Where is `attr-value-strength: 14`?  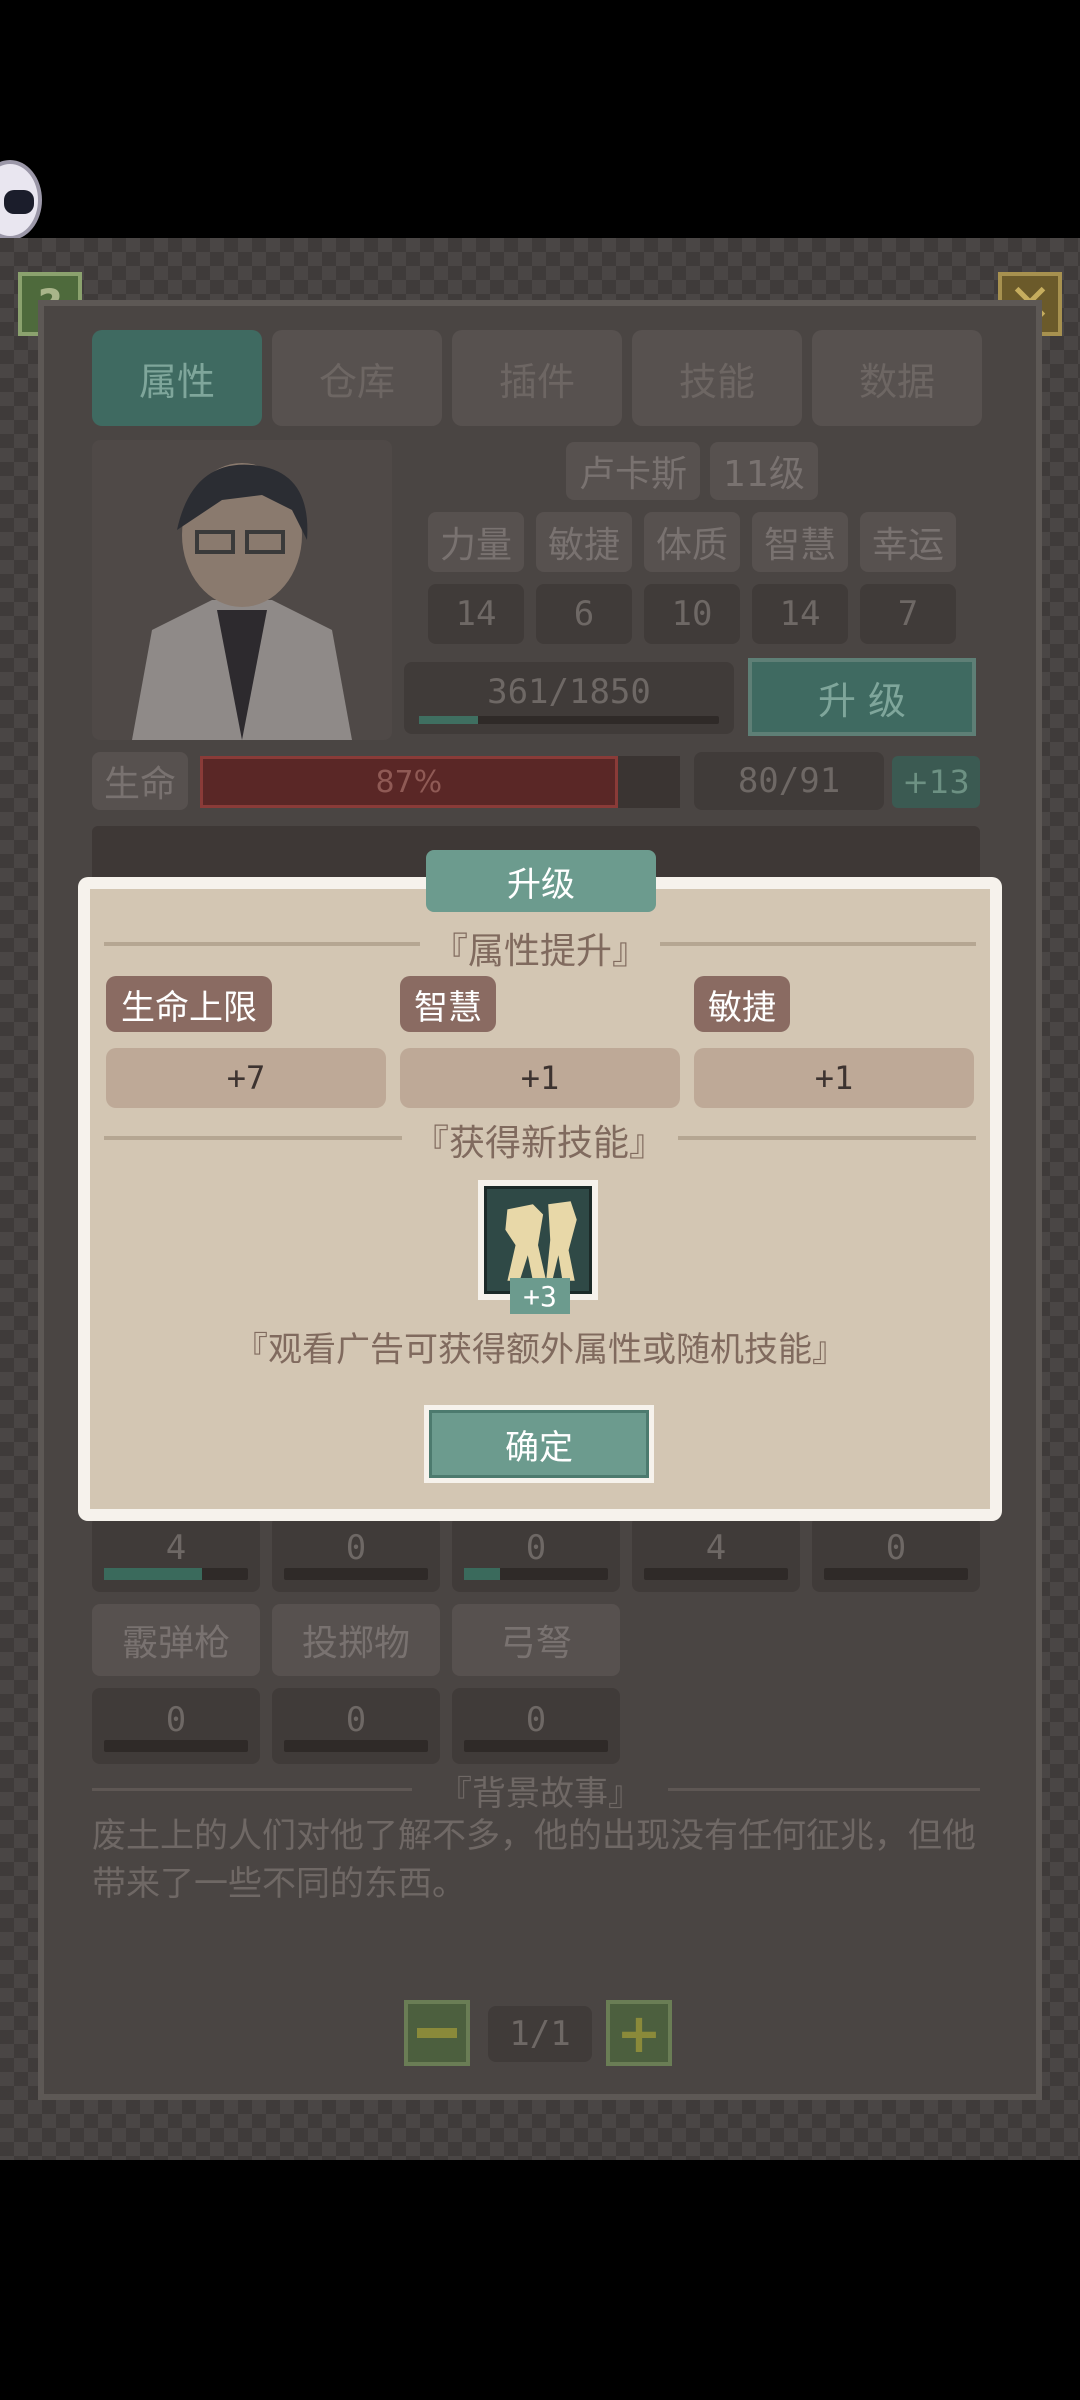
attr-value-strength: 14 is located at coordinates (476, 614).